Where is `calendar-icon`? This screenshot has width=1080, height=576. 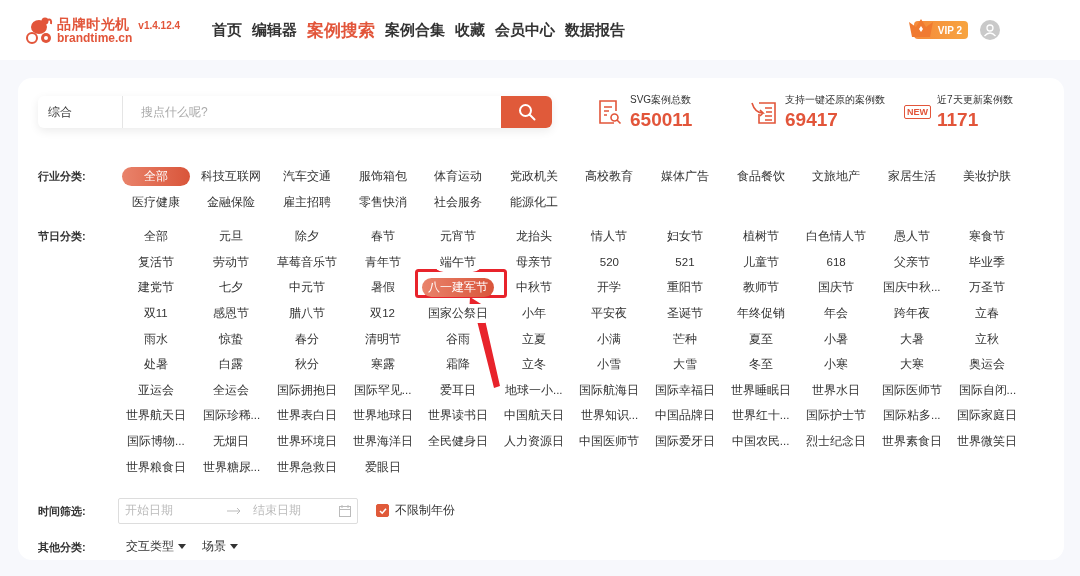 calendar-icon is located at coordinates (345, 510).